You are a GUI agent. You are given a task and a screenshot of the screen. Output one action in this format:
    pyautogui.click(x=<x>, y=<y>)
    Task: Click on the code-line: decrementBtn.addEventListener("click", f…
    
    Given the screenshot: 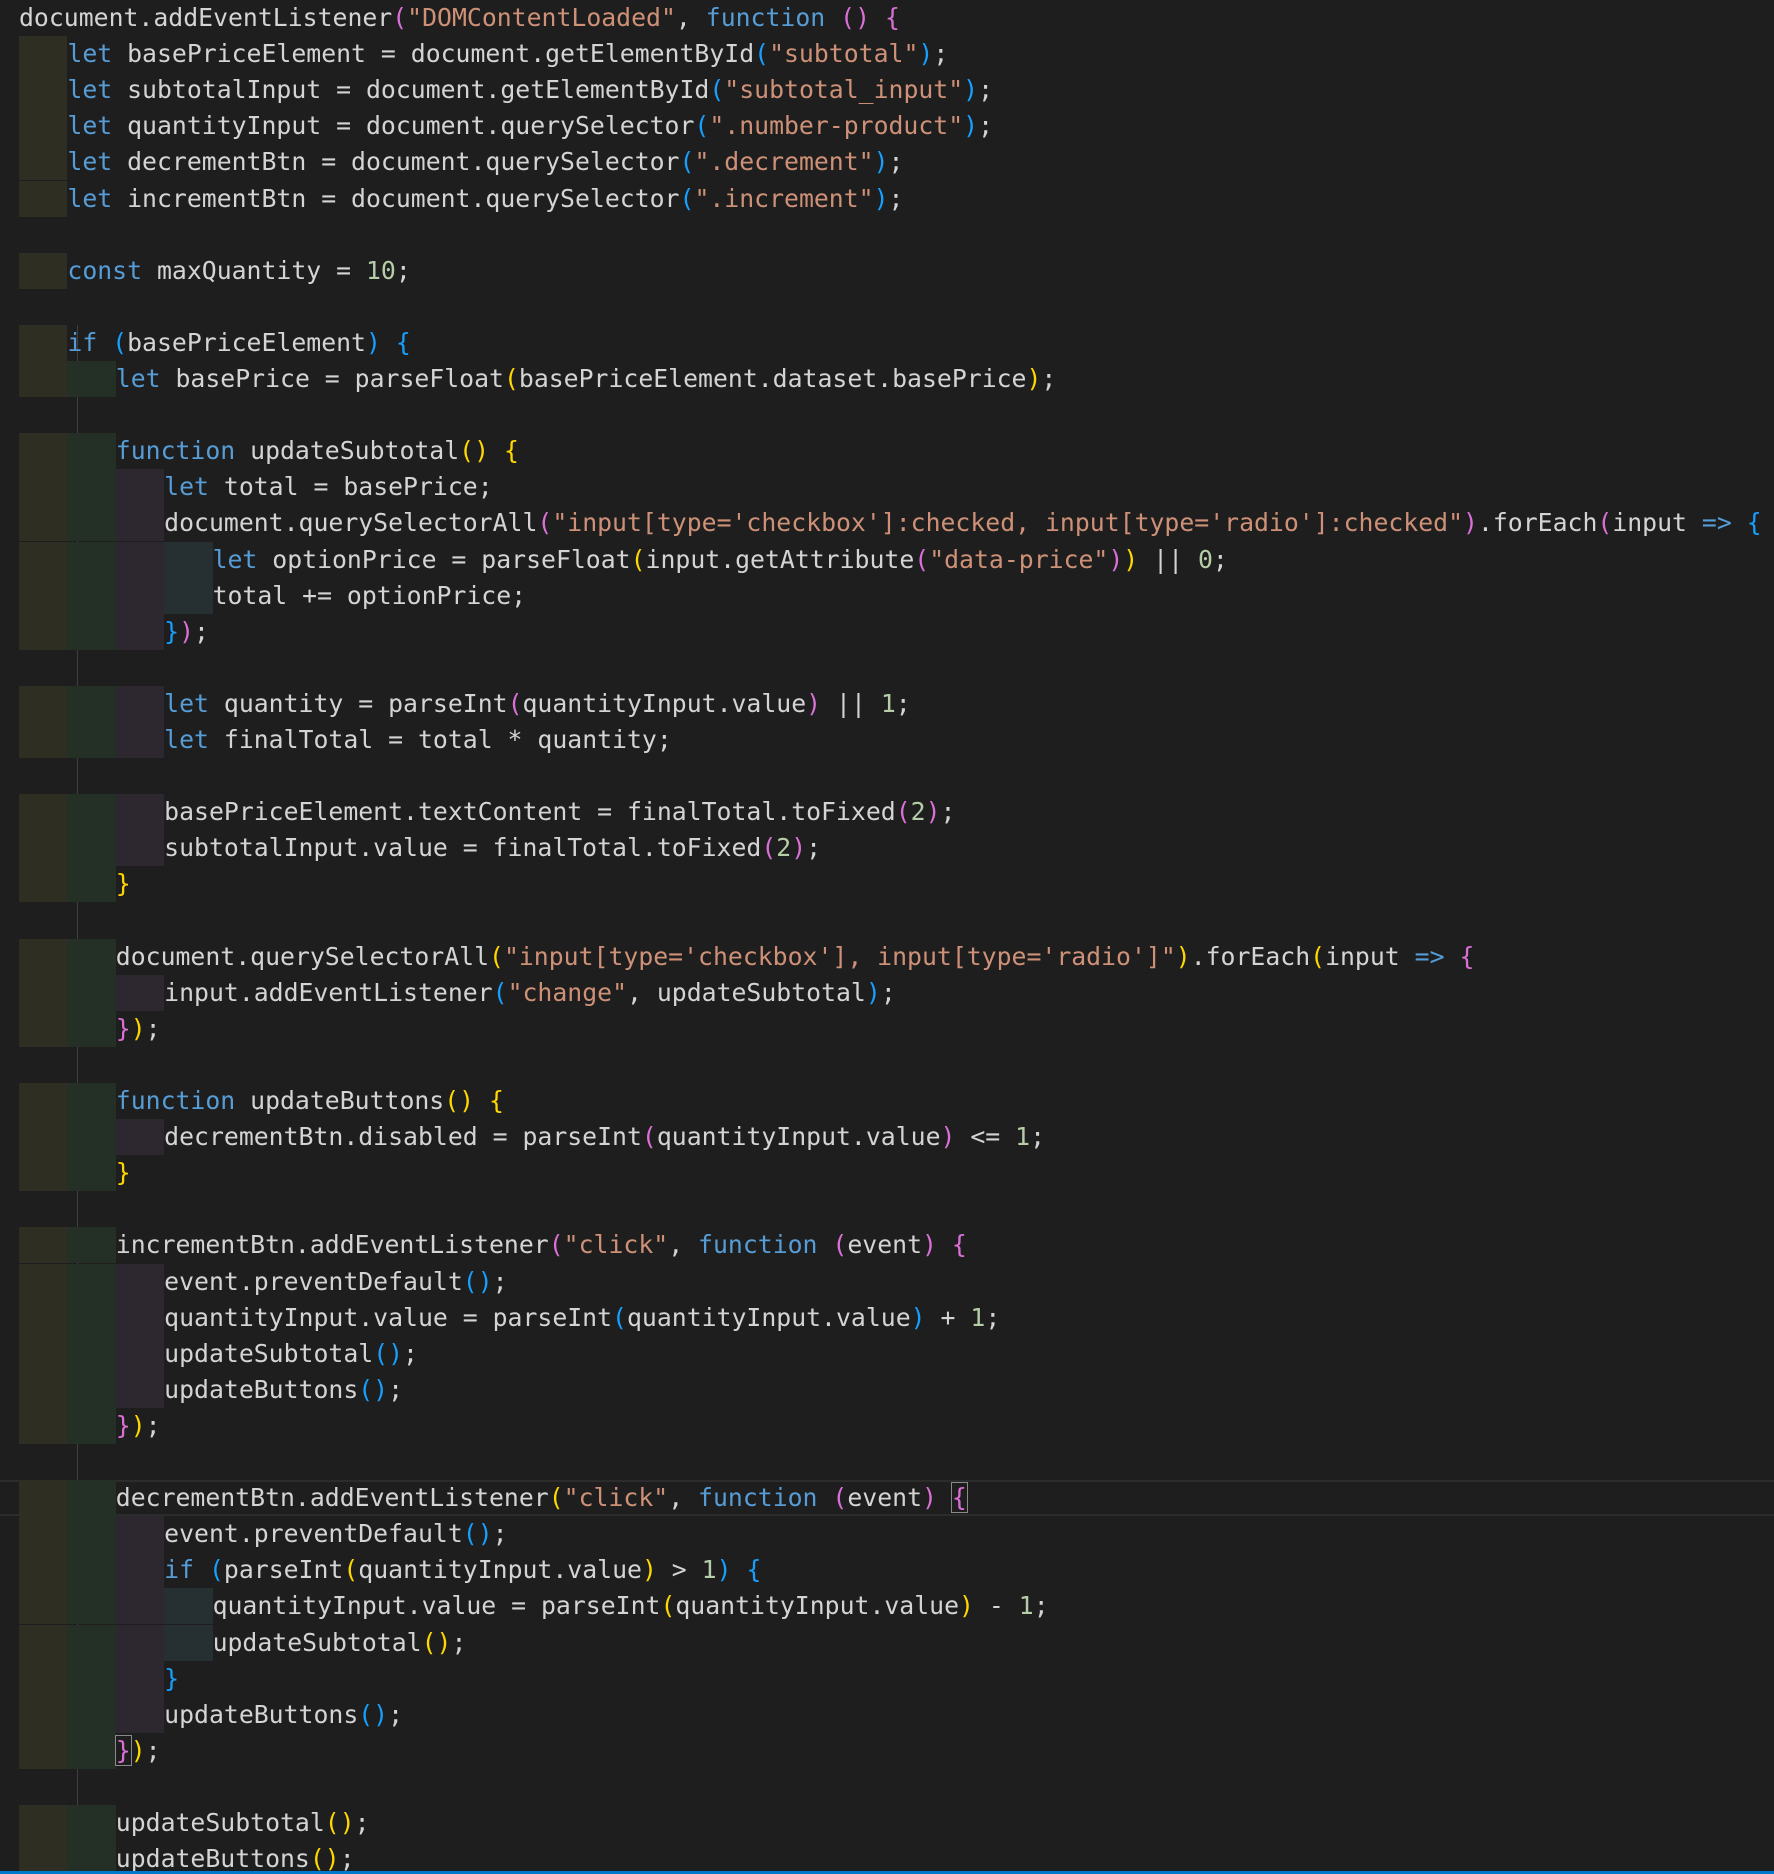 What is the action you would take?
    pyautogui.click(x=887, y=1498)
    